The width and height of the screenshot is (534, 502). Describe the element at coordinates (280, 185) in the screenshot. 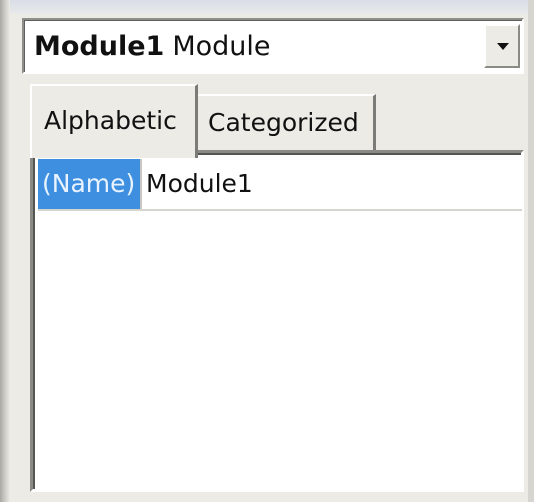

I see `property-row-name: (Name) Module1` at that location.